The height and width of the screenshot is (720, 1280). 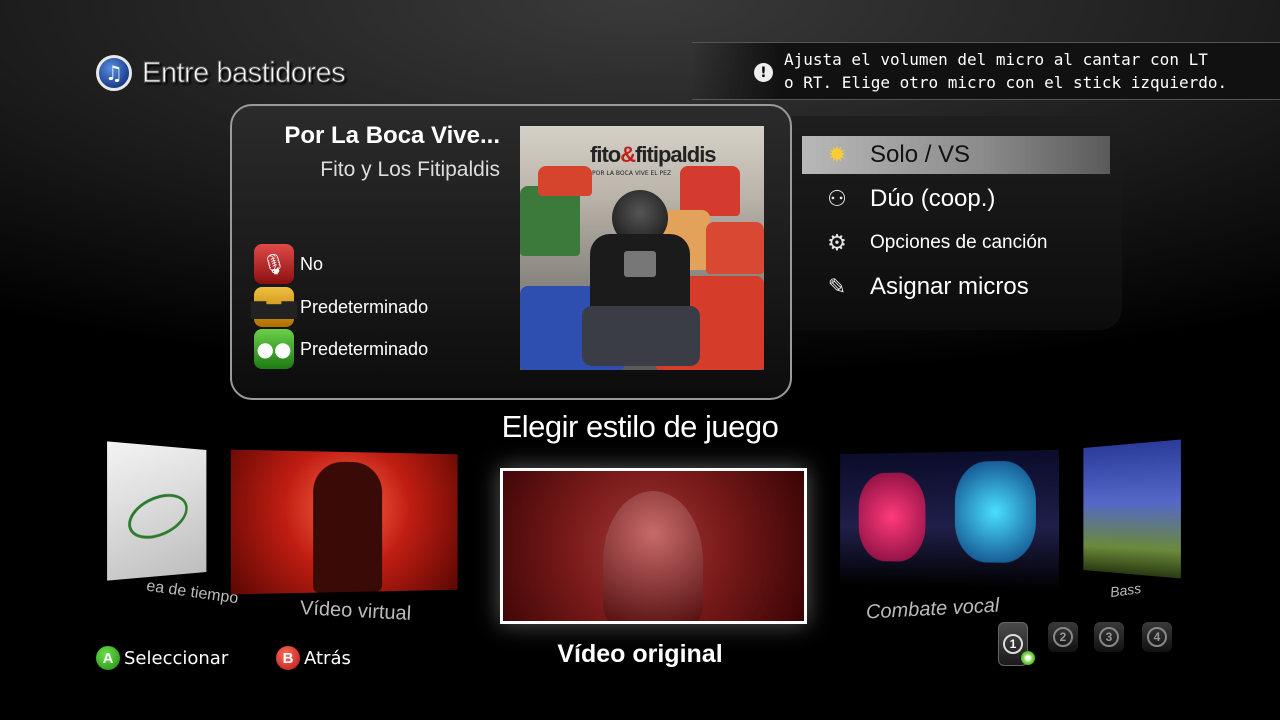 I want to click on option-microphone: 🎙 No, so click(x=288, y=264).